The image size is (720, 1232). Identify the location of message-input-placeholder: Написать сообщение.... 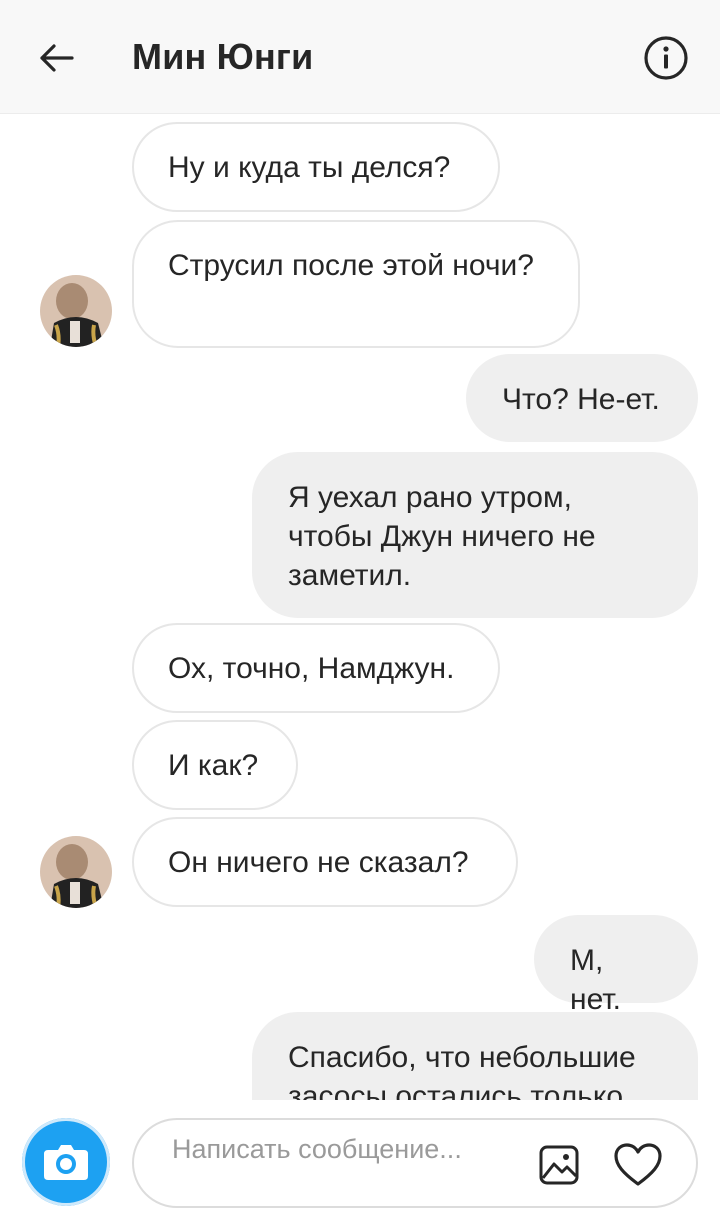
(317, 1149).